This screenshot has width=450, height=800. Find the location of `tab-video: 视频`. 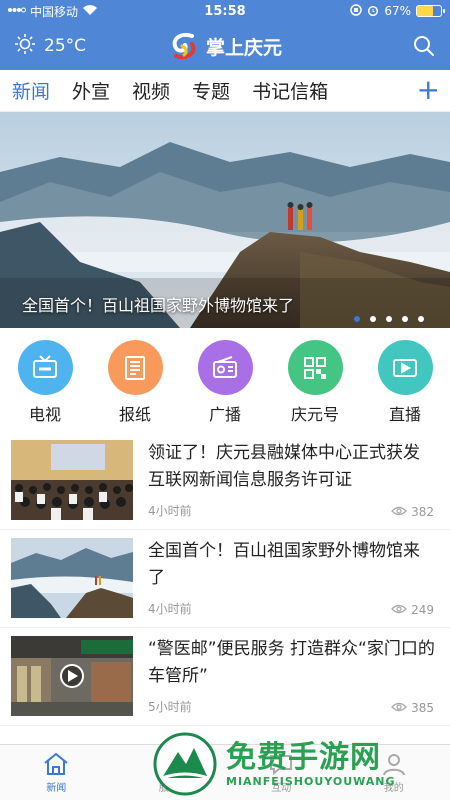

tab-video: 视频 is located at coordinates (151, 90).